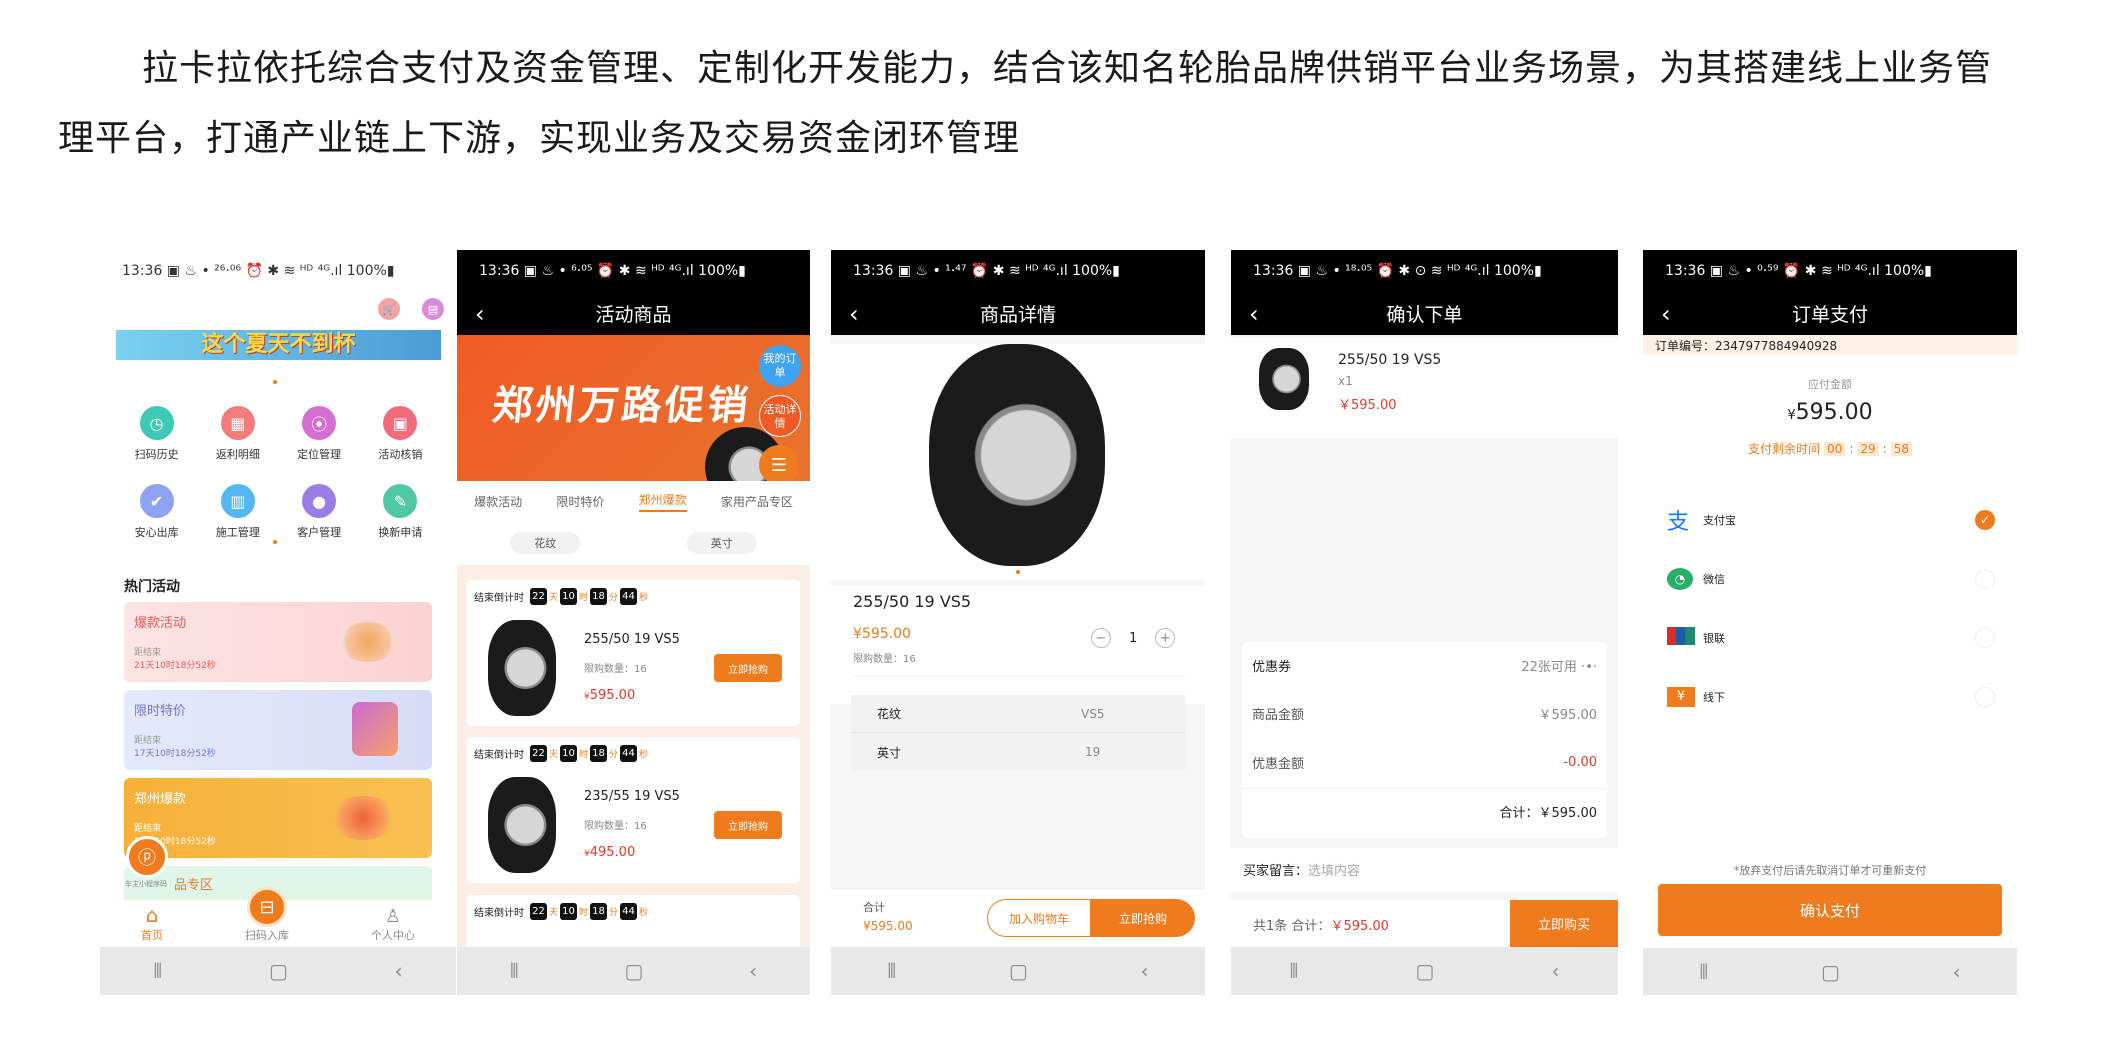 This screenshot has width=2102, height=1040. Describe the element at coordinates (146, 884) in the screenshot. I see `float-label: 车主小程序码` at that location.